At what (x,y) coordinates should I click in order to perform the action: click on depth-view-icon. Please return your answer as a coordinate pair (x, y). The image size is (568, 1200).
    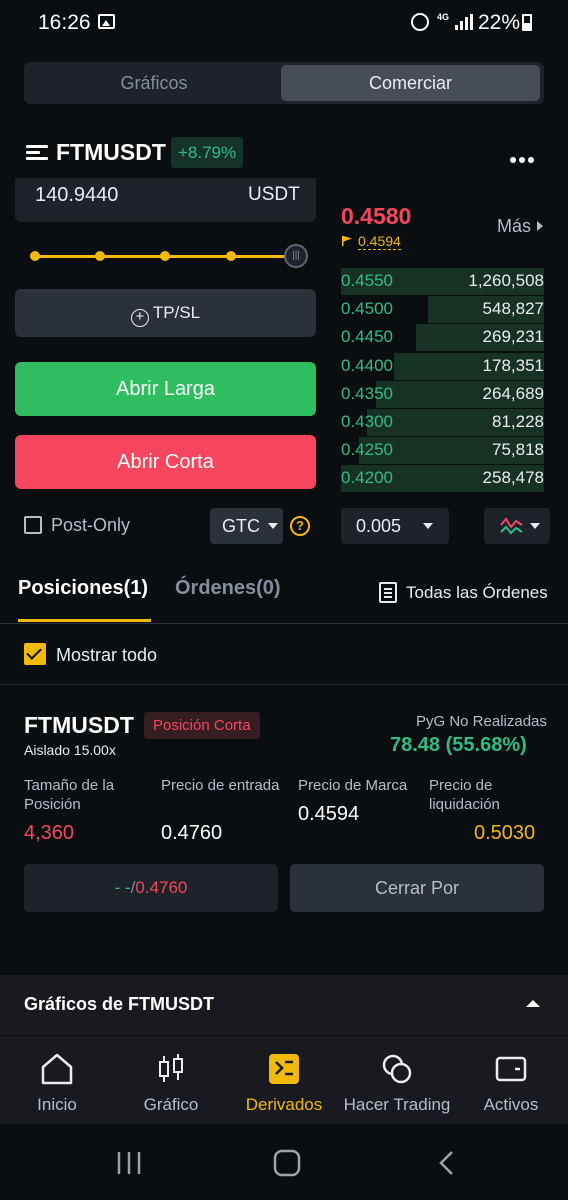
    Looking at the image, I should click on (520, 526).